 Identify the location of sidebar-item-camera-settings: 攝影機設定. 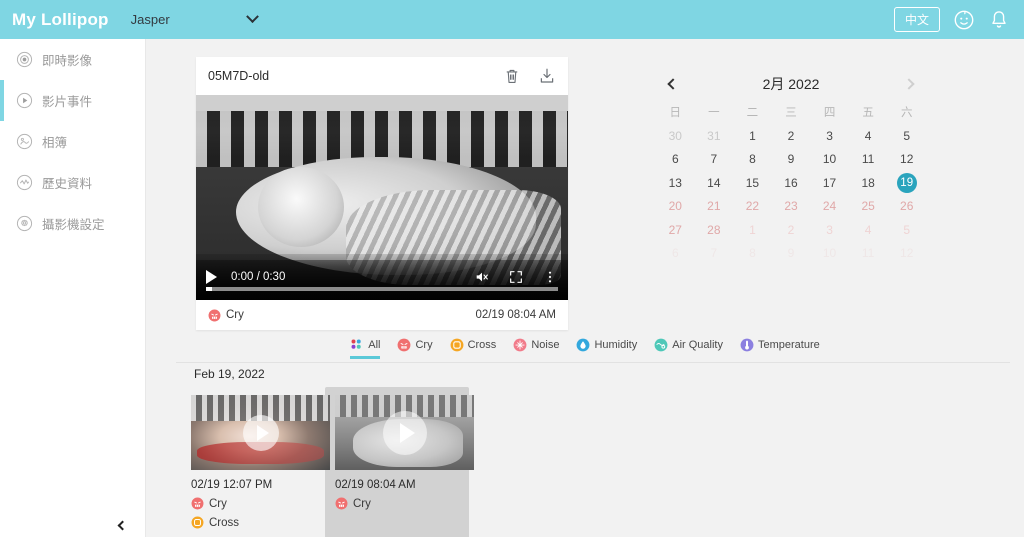
(72, 223).